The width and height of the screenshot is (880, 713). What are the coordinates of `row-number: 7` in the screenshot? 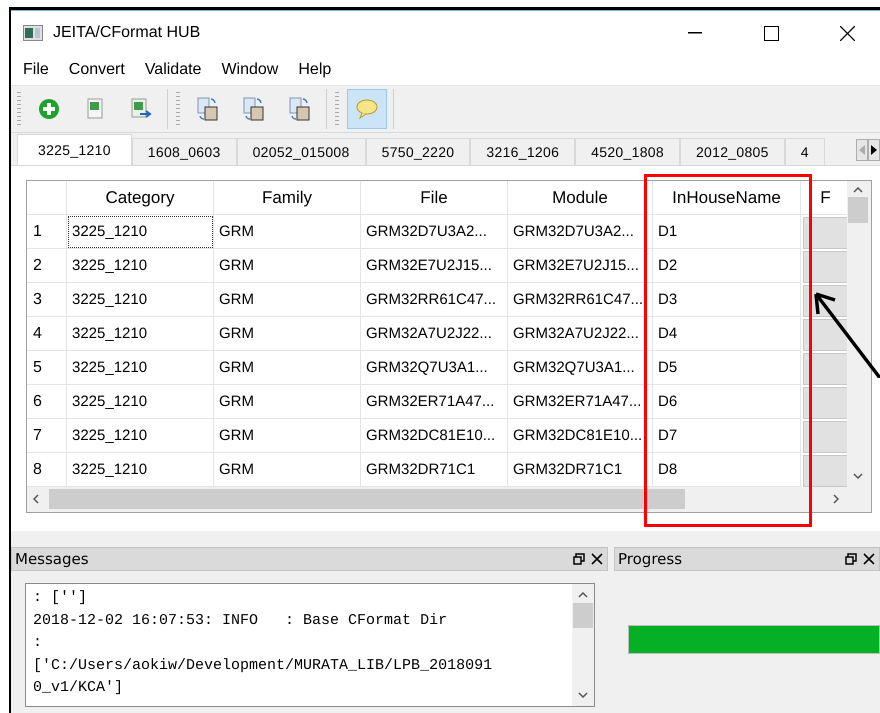 It's located at (47, 436).